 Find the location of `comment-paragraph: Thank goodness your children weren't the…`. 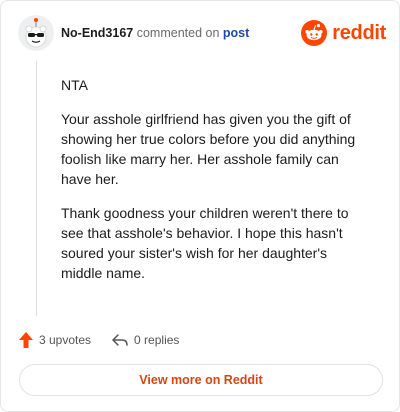

comment-paragraph: Thank goodness your children weren't the… is located at coordinates (205, 243).